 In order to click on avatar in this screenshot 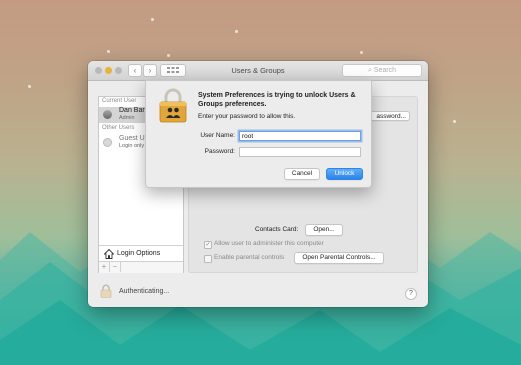, I will do `click(107, 114)`.